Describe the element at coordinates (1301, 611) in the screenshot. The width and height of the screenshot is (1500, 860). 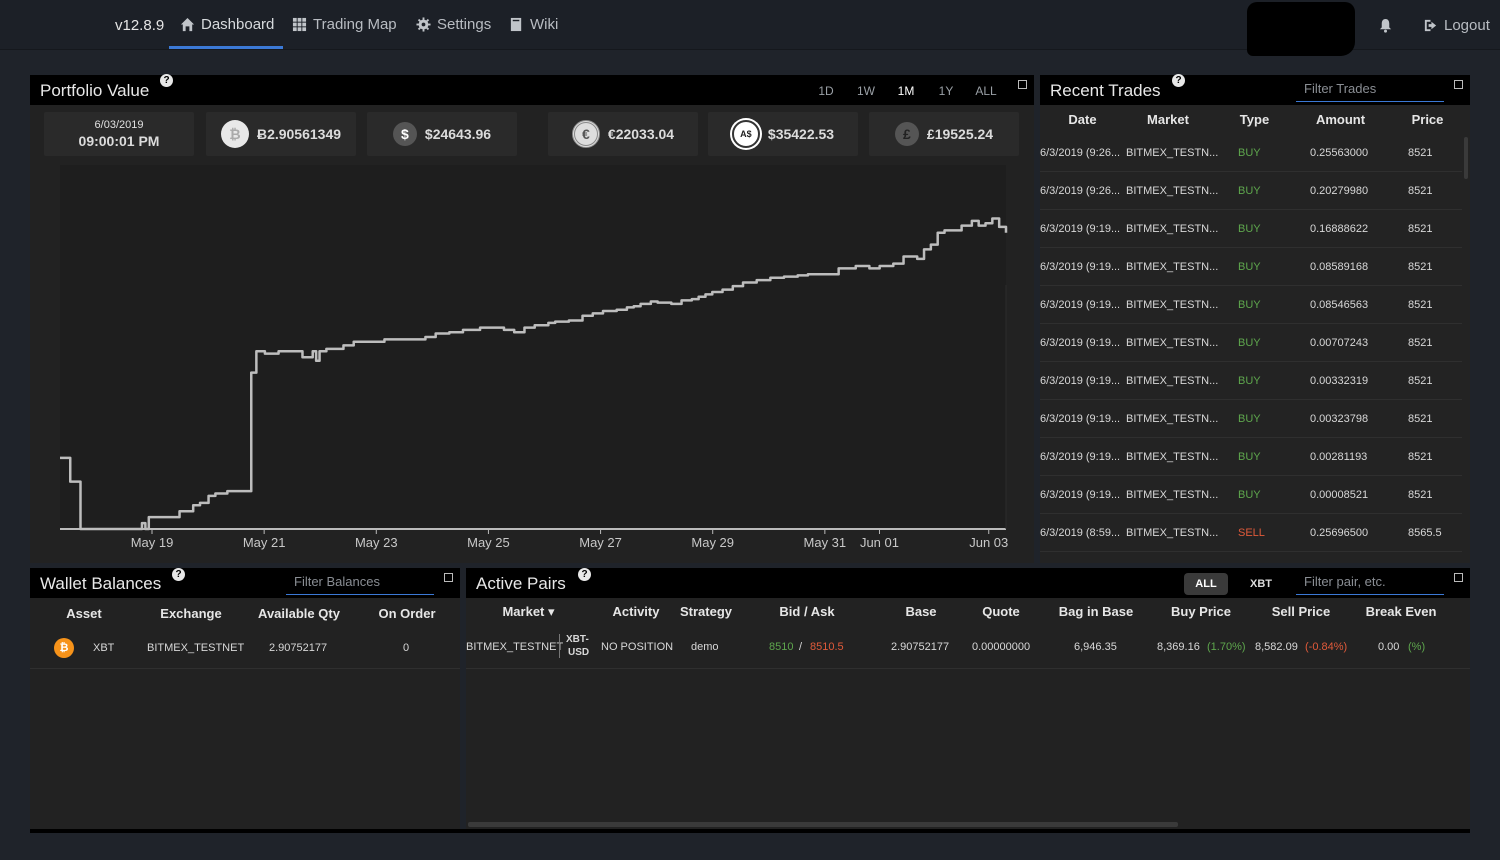
I see `col-sell-price: Sell Price` at that location.